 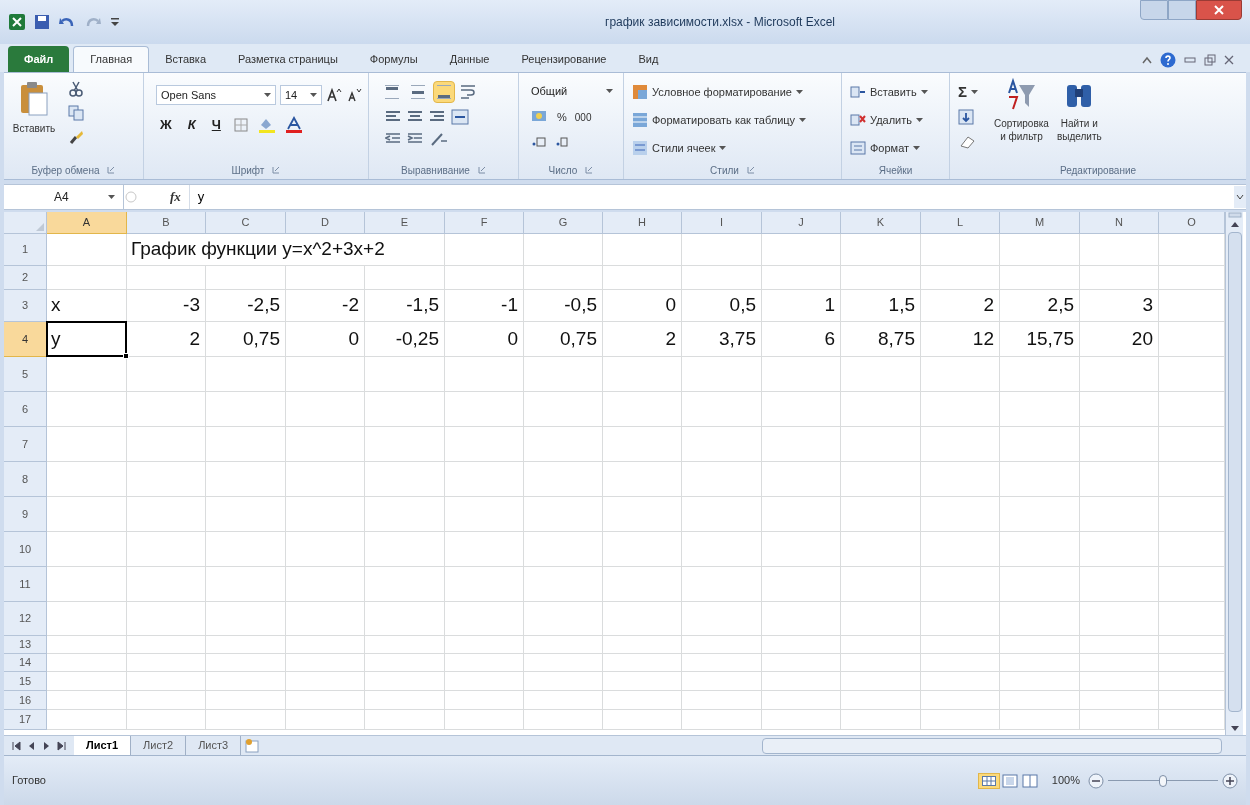 What do you see at coordinates (1040, 306) in the screenshot?
I see `table-cell: 2,5` at bounding box center [1040, 306].